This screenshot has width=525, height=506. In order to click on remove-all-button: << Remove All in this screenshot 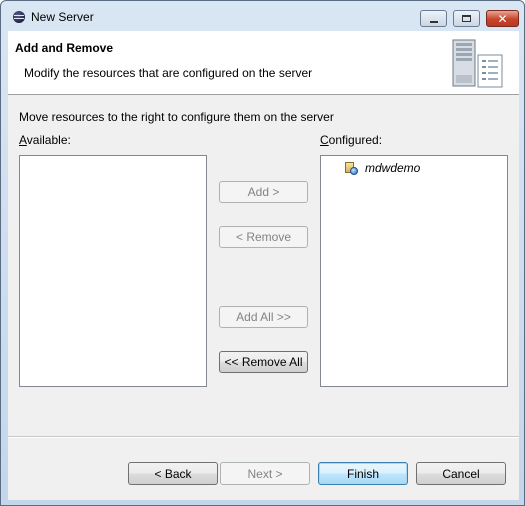, I will do `click(263, 362)`.